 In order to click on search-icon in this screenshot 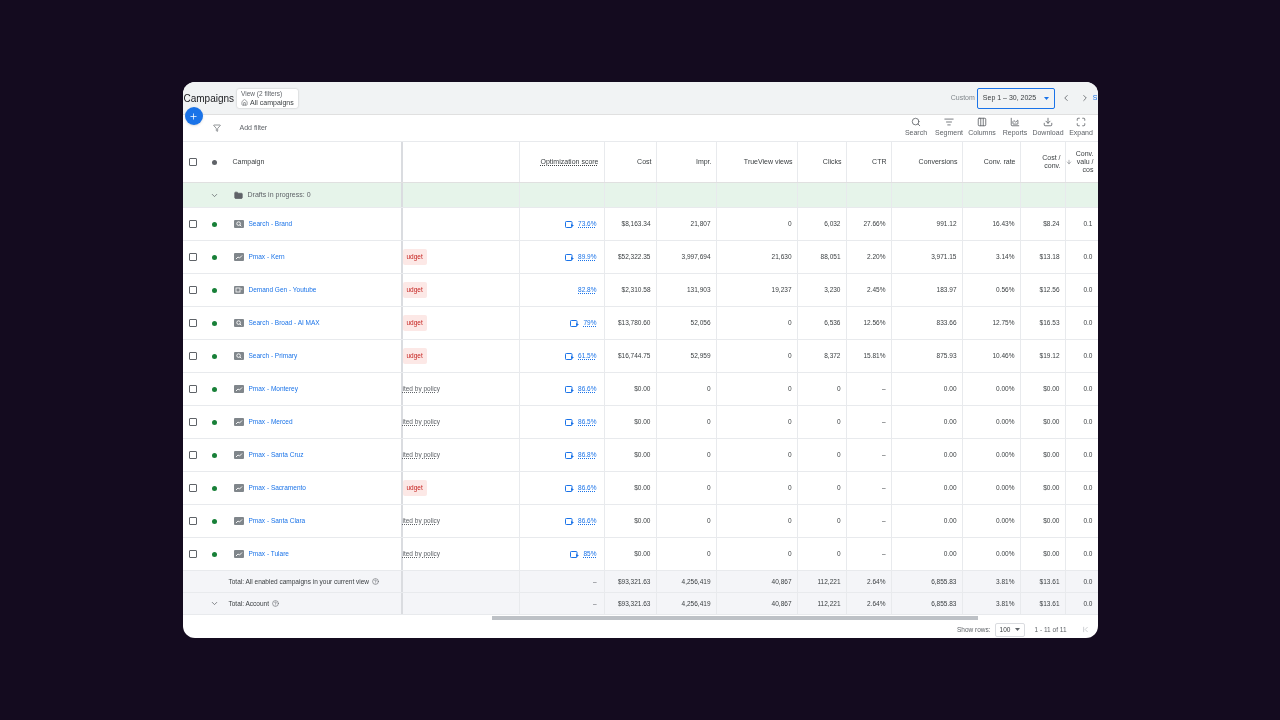, I will do `click(916, 122)`.